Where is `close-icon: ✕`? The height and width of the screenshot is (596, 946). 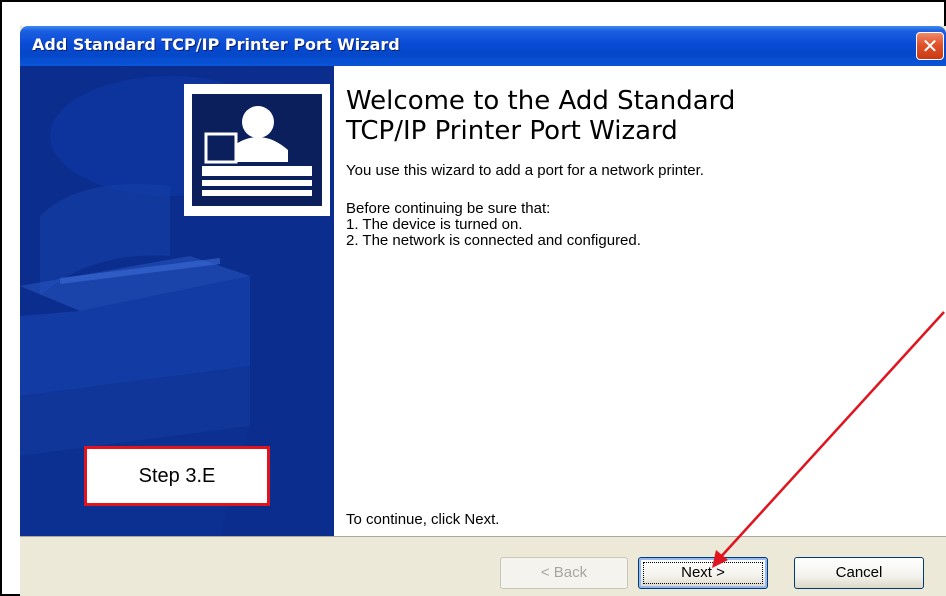 close-icon: ✕ is located at coordinates (930, 46).